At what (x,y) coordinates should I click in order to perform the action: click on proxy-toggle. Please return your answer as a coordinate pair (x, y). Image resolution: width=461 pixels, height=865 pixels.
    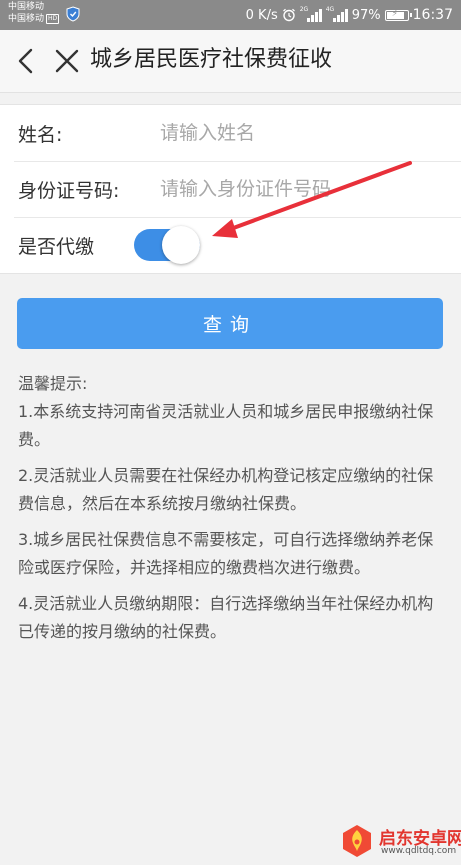
    Looking at the image, I should click on (167, 245).